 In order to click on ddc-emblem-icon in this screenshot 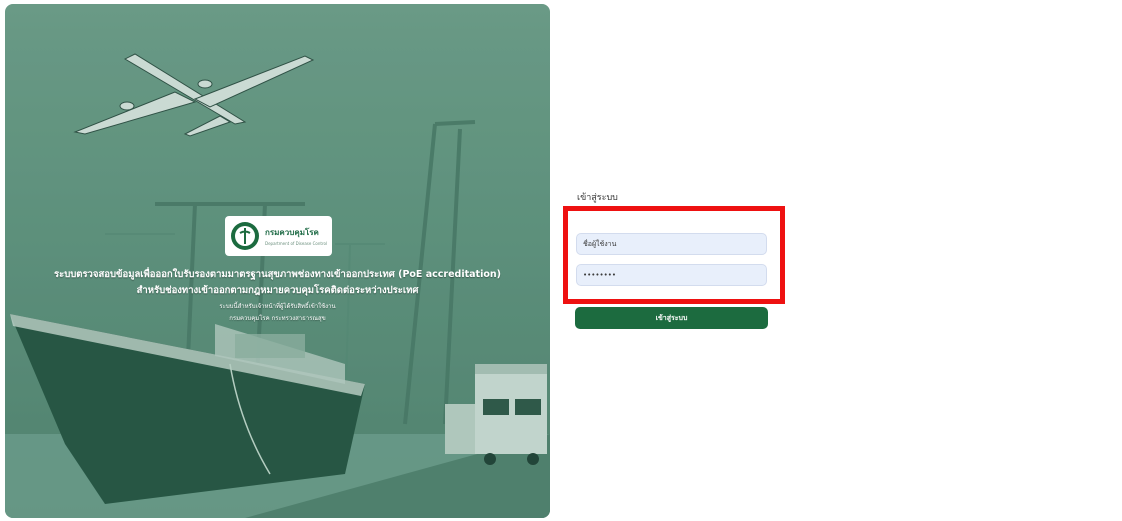, I will do `click(245, 236)`.